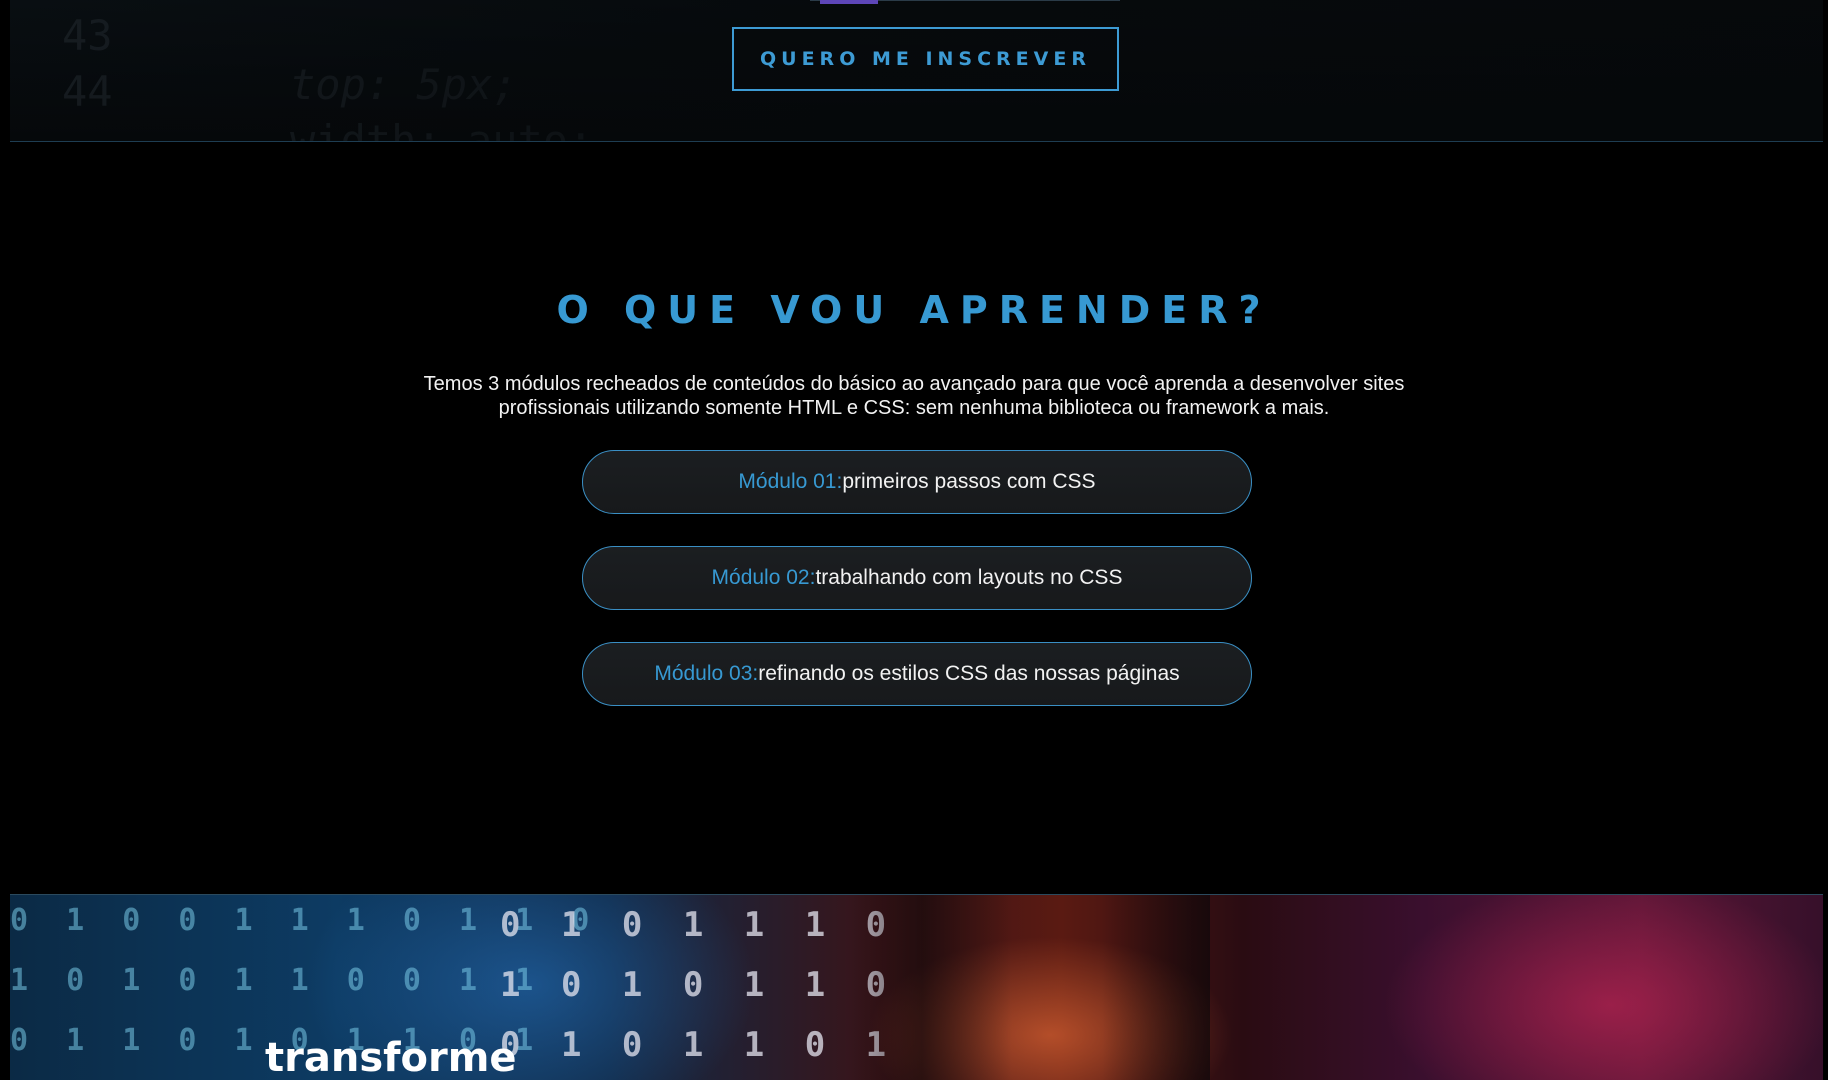 This screenshot has height=1080, width=1828. What do you see at coordinates (442, 129) in the screenshot?
I see `code-text: width: auto;` at bounding box center [442, 129].